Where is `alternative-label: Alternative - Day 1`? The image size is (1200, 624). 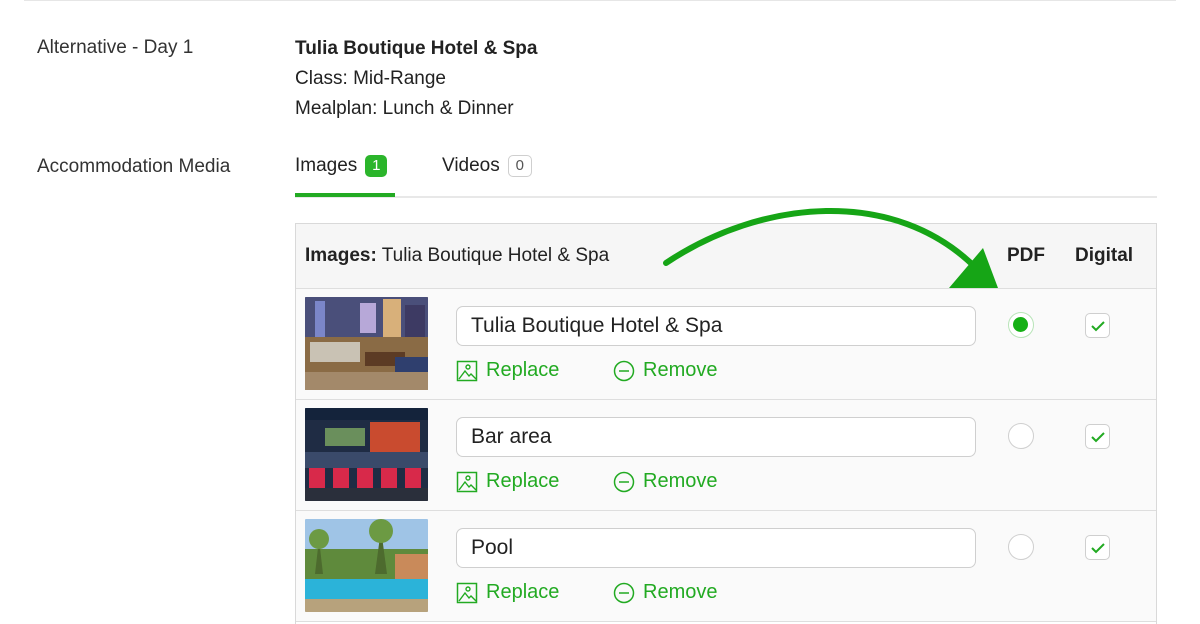
alternative-label: Alternative - Day 1 is located at coordinates (115, 47).